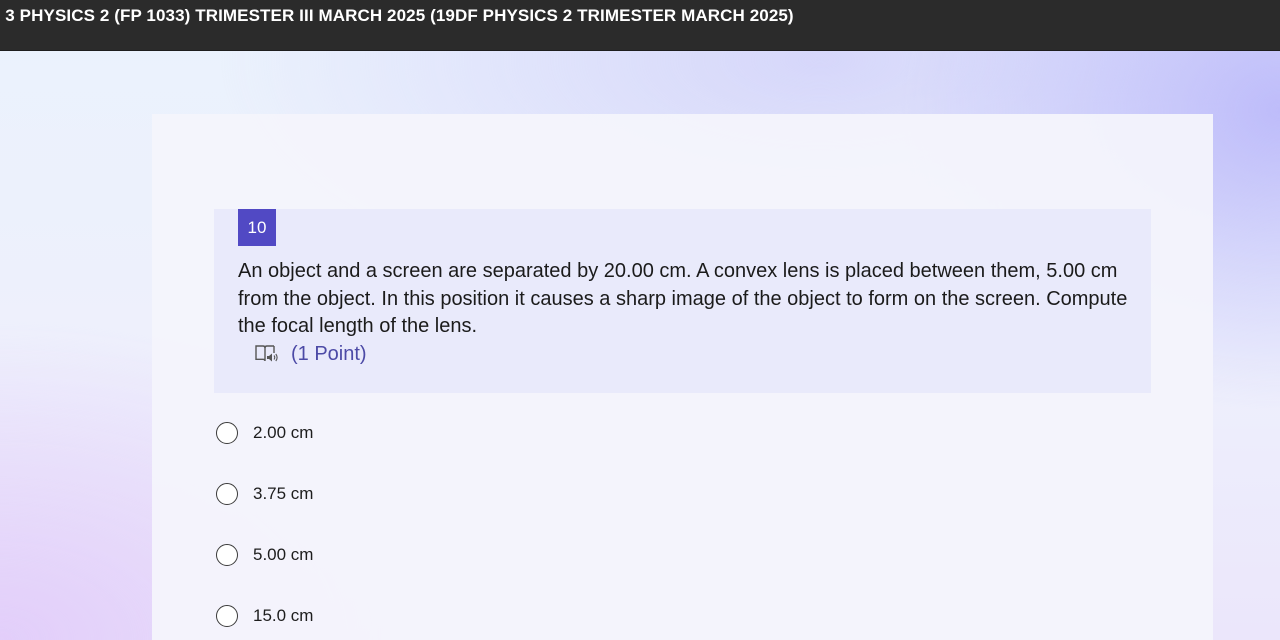 The width and height of the screenshot is (1280, 640). I want to click on points-label: (1 Point), so click(329, 353).